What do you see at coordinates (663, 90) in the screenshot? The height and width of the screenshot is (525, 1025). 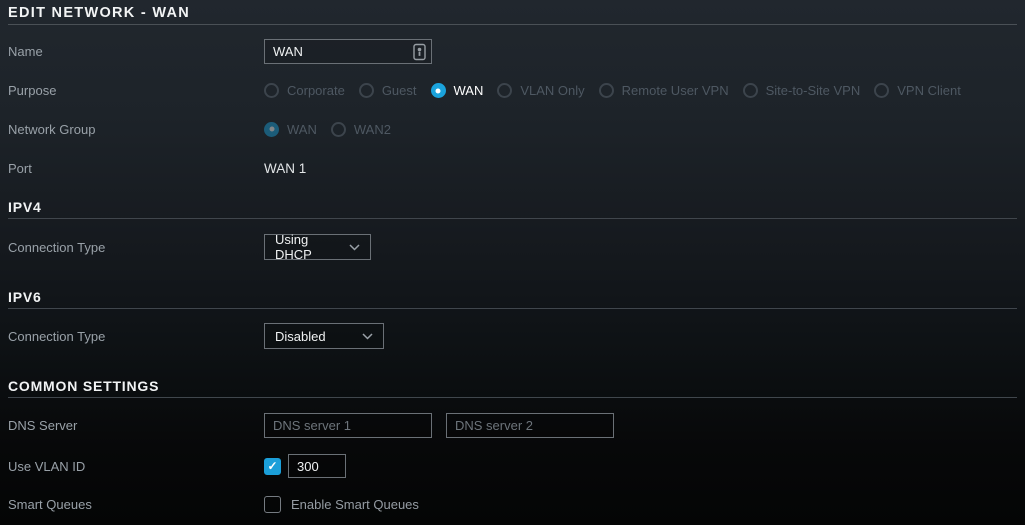 I see `purpose-option-remote-user-vpn: Remote User VPN` at bounding box center [663, 90].